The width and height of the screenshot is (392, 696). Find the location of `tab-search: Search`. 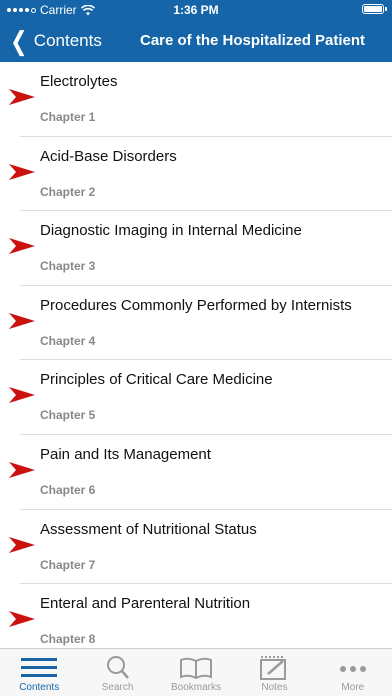

tab-search: Search is located at coordinates (117, 672).